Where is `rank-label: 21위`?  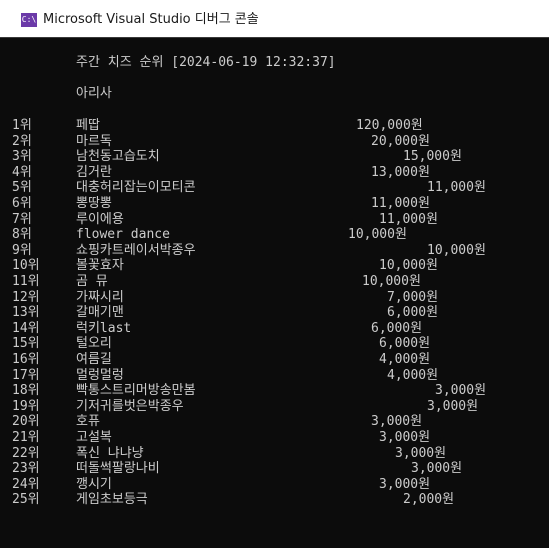 rank-label: 21위 is located at coordinates (26, 437).